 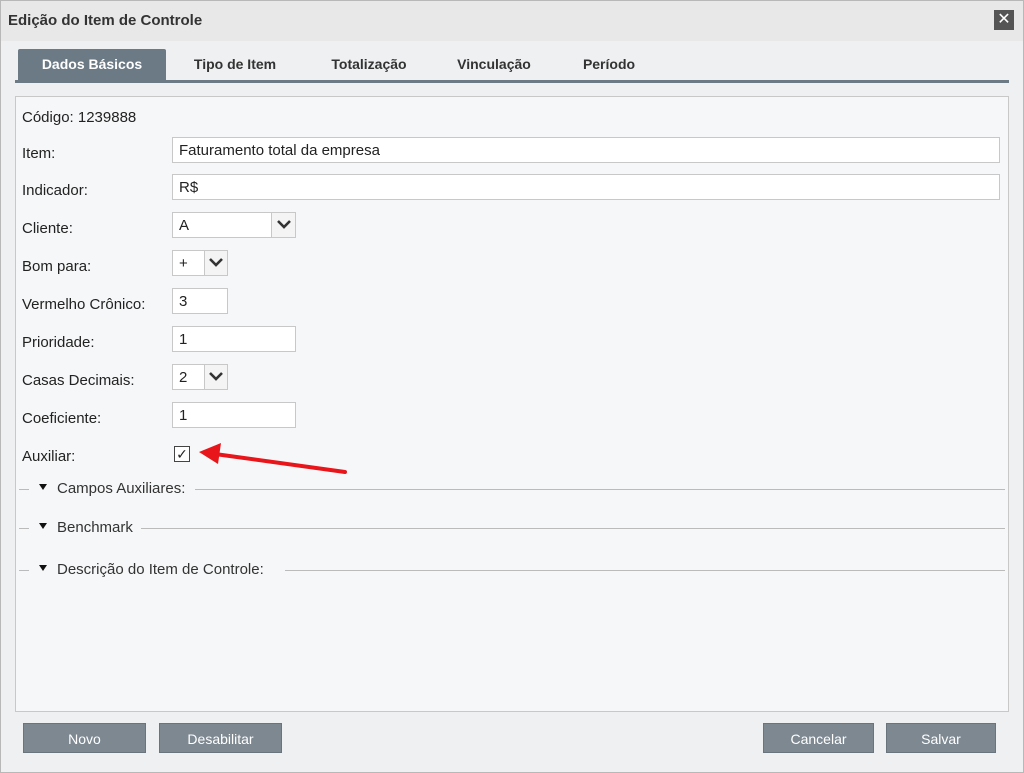 I want to click on tab-dados-basicos: Dados Básicos, so click(x=92, y=64).